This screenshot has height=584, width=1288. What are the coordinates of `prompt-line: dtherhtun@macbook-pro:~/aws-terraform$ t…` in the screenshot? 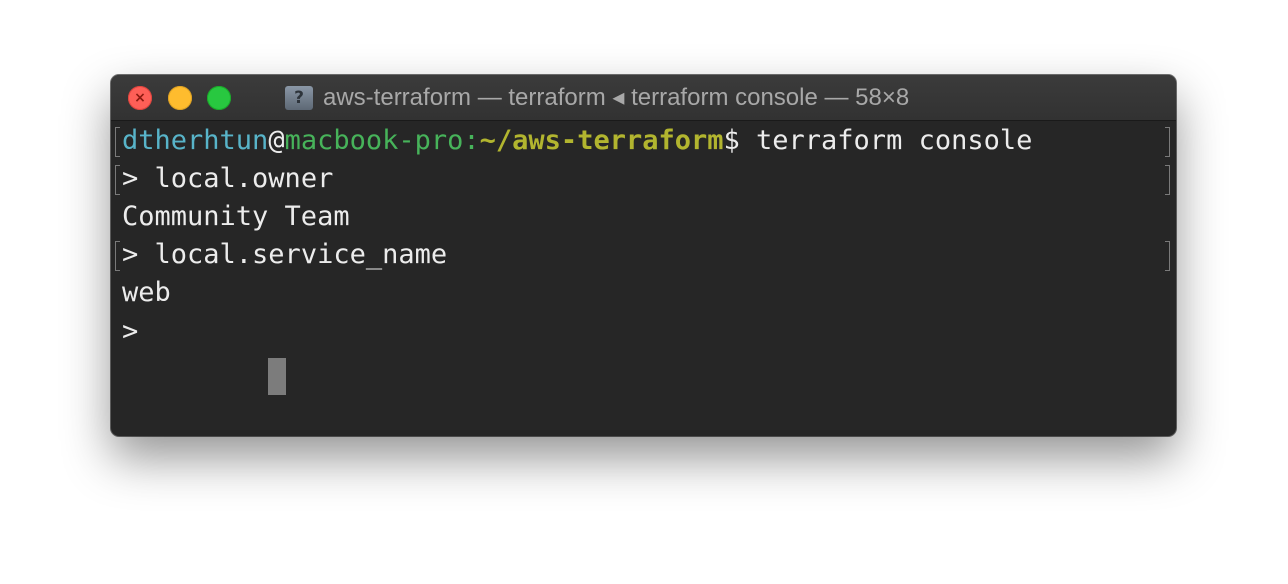 It's located at (577, 141).